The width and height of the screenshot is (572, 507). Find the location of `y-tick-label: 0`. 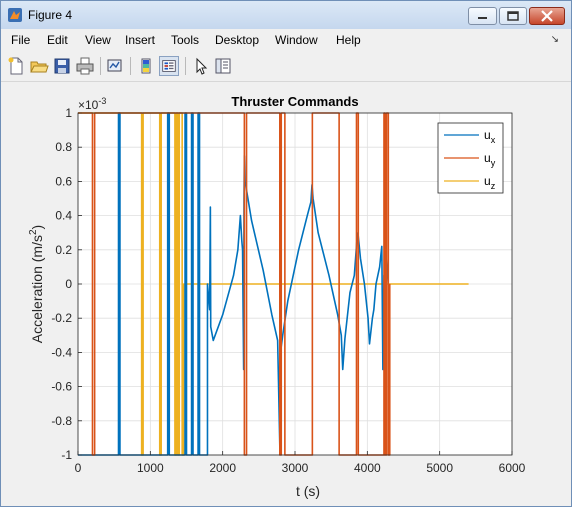

y-tick-label: 0 is located at coordinates (68, 284).